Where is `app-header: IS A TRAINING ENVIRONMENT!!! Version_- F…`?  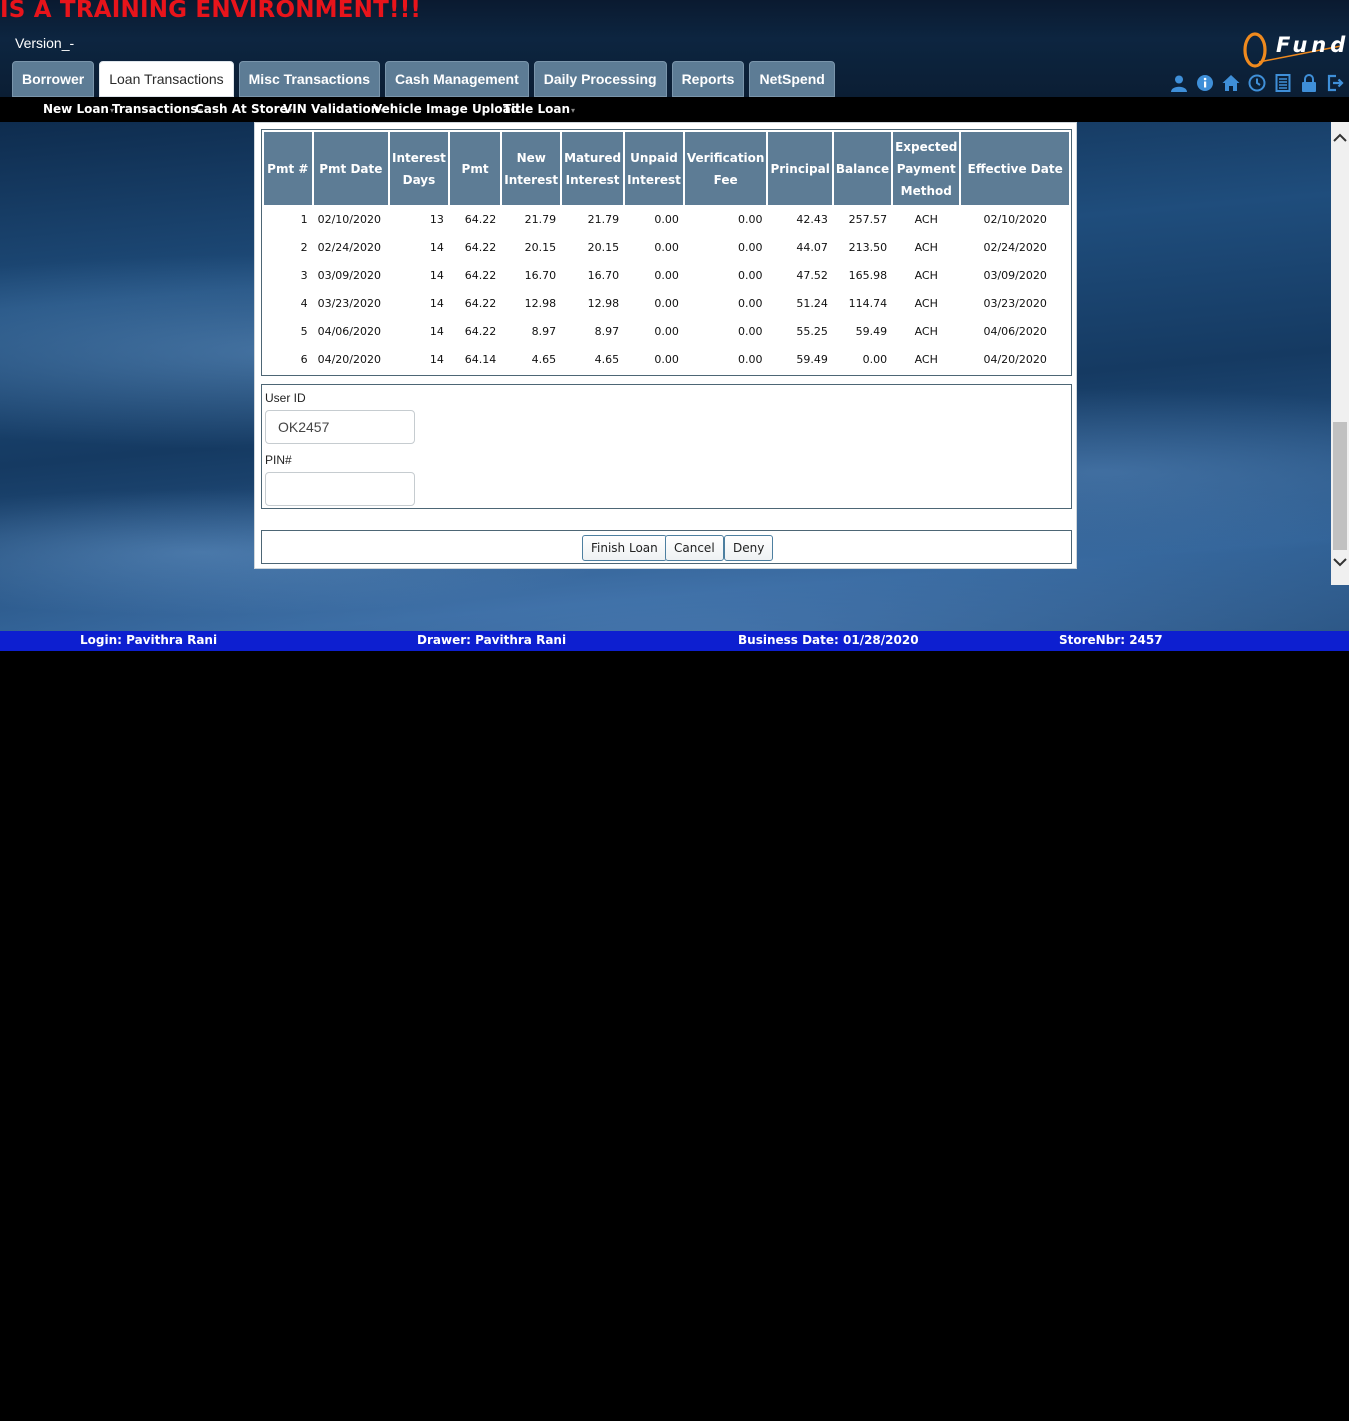 app-header: IS A TRAINING ENVIRONMENT!!! Version_- F… is located at coordinates (674, 48).